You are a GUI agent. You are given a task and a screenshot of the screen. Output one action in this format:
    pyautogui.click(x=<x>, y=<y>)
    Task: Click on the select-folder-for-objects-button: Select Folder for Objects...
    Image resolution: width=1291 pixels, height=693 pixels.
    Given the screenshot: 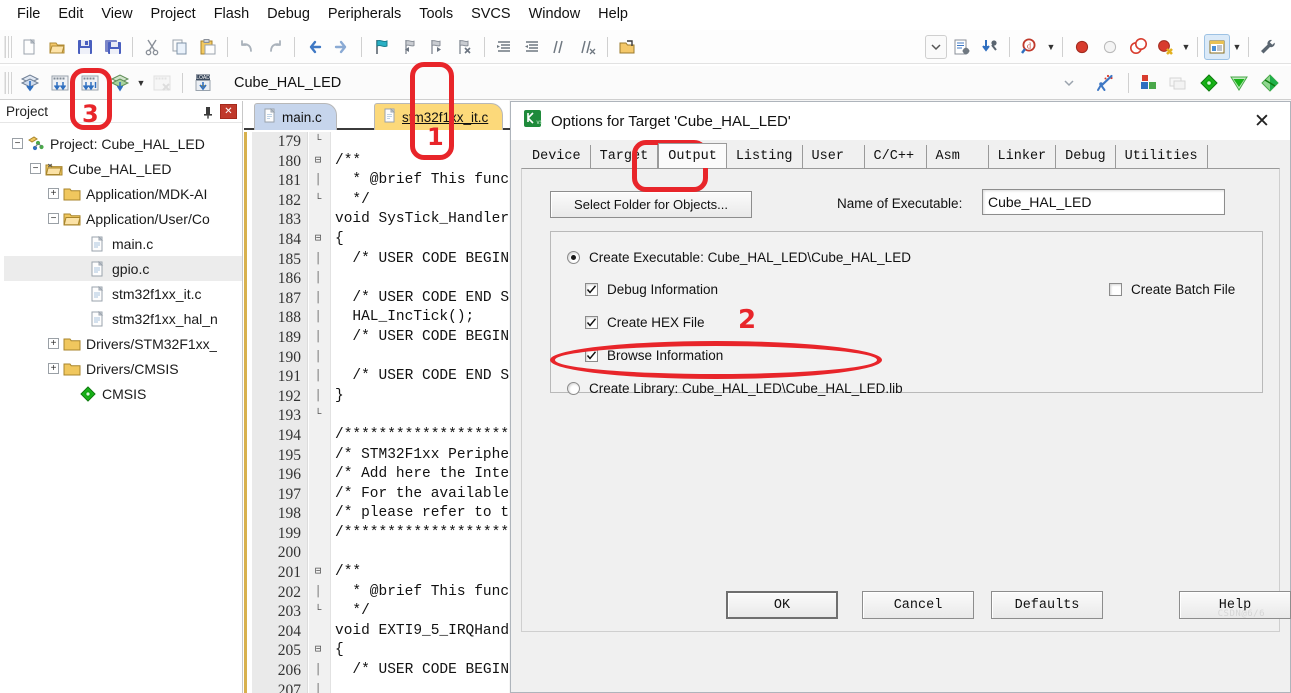 What is the action you would take?
    pyautogui.click(x=651, y=204)
    